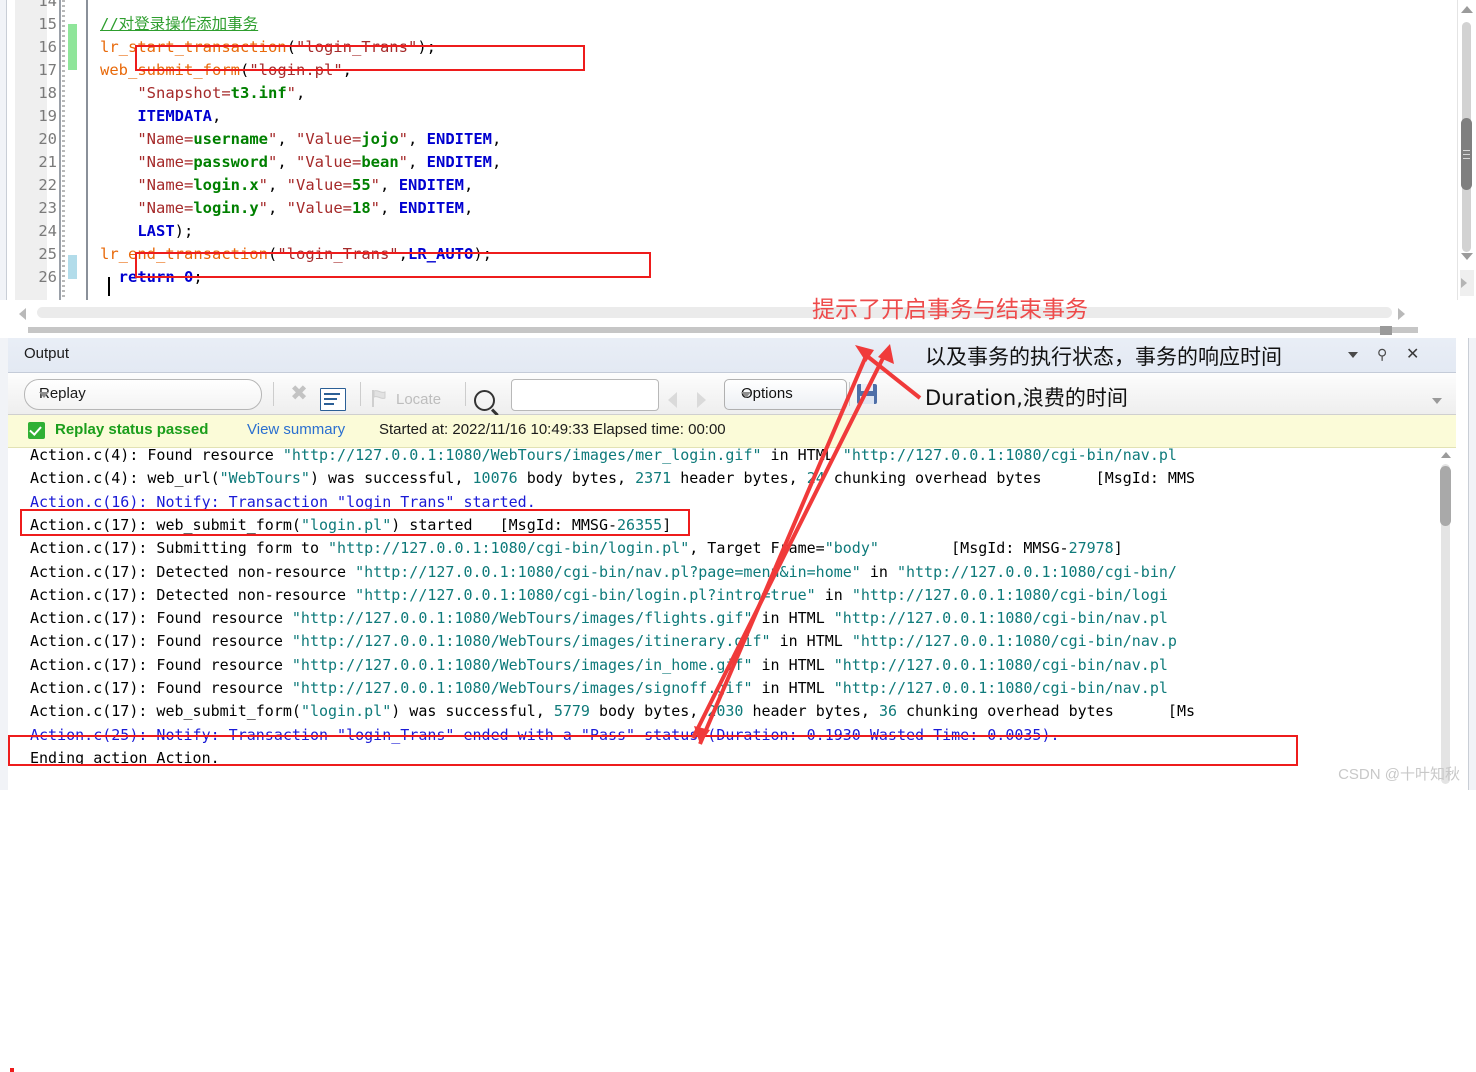 Image resolution: width=1476 pixels, height=1072 pixels. I want to click on flag-icon, so click(379, 398).